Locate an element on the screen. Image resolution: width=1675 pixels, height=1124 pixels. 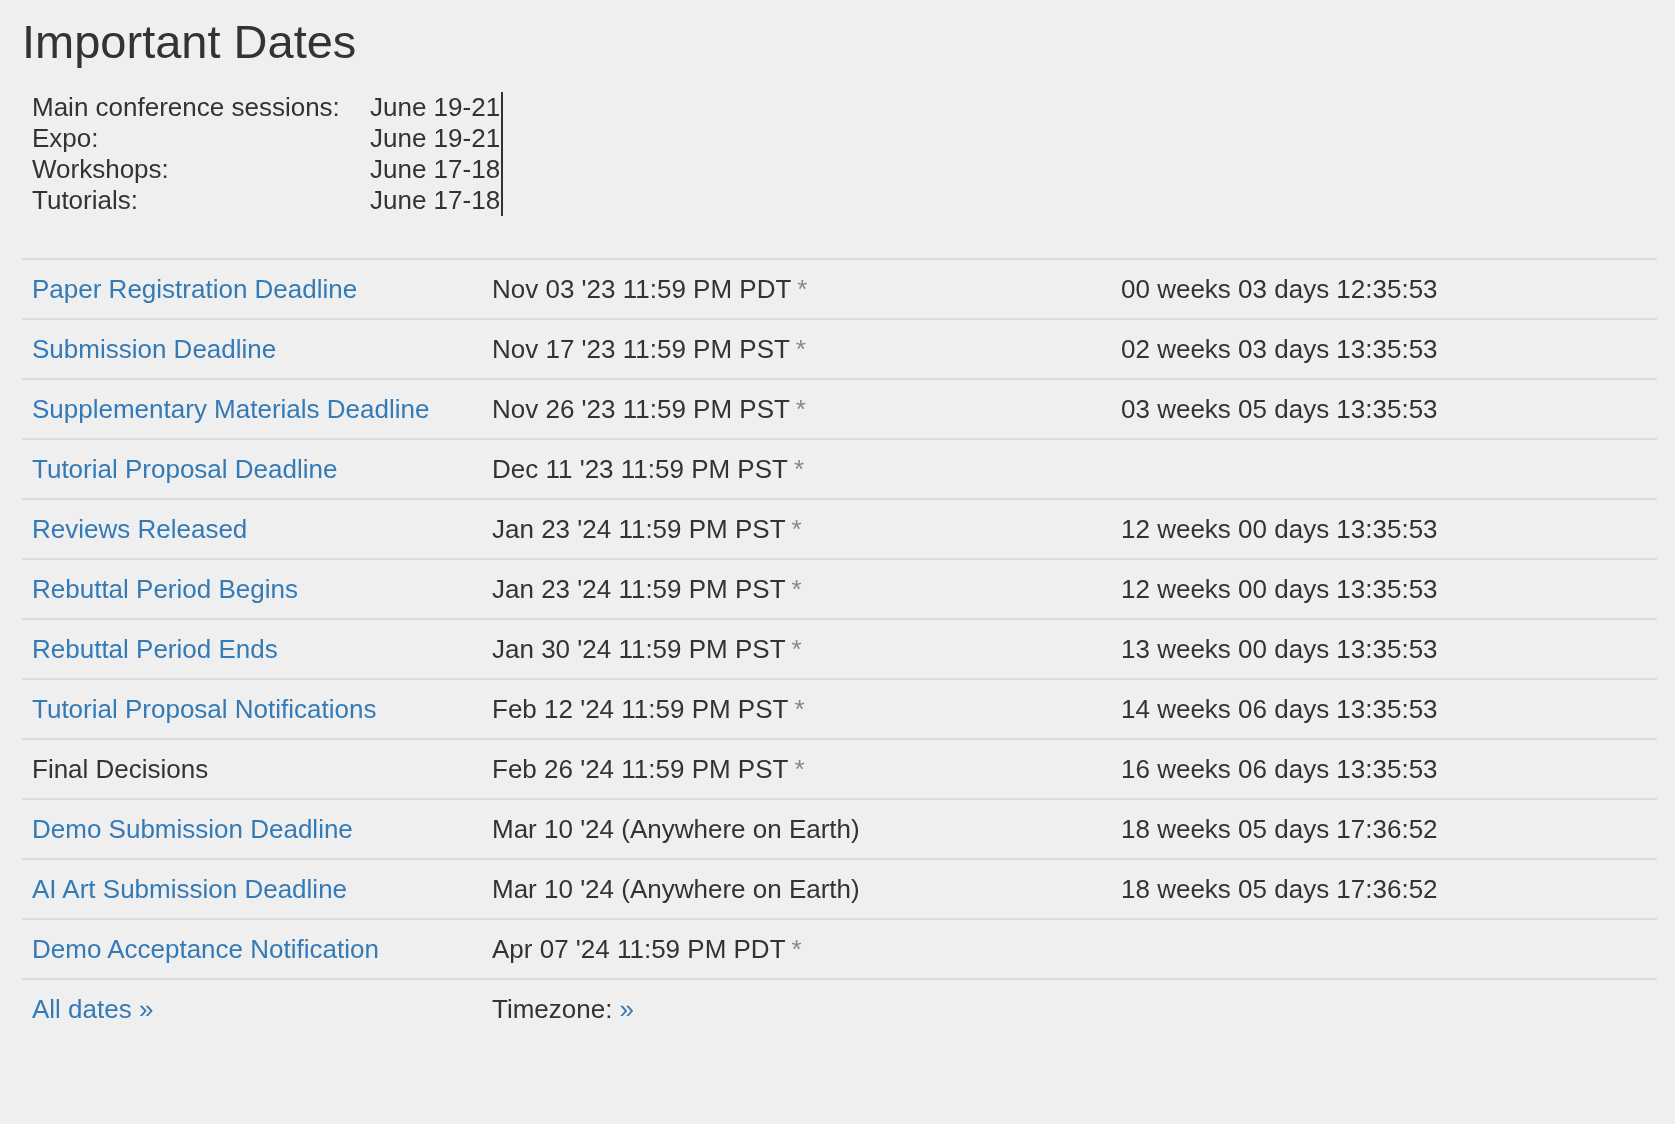
countdown: 02 weeks 03 days 13:35:53 is located at coordinates (1279, 348).